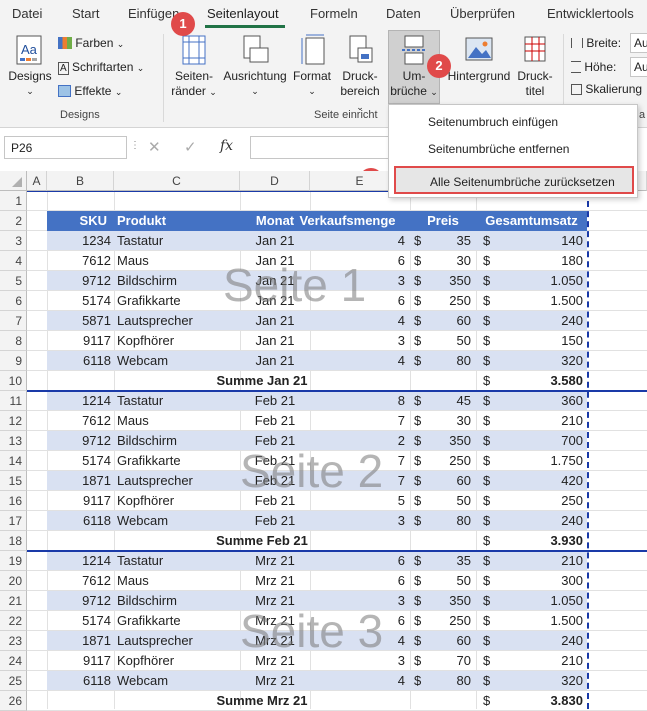 This screenshot has height=711, width=647. Describe the element at coordinates (13, 481) in the screenshot. I see `row-header: 15` at that location.